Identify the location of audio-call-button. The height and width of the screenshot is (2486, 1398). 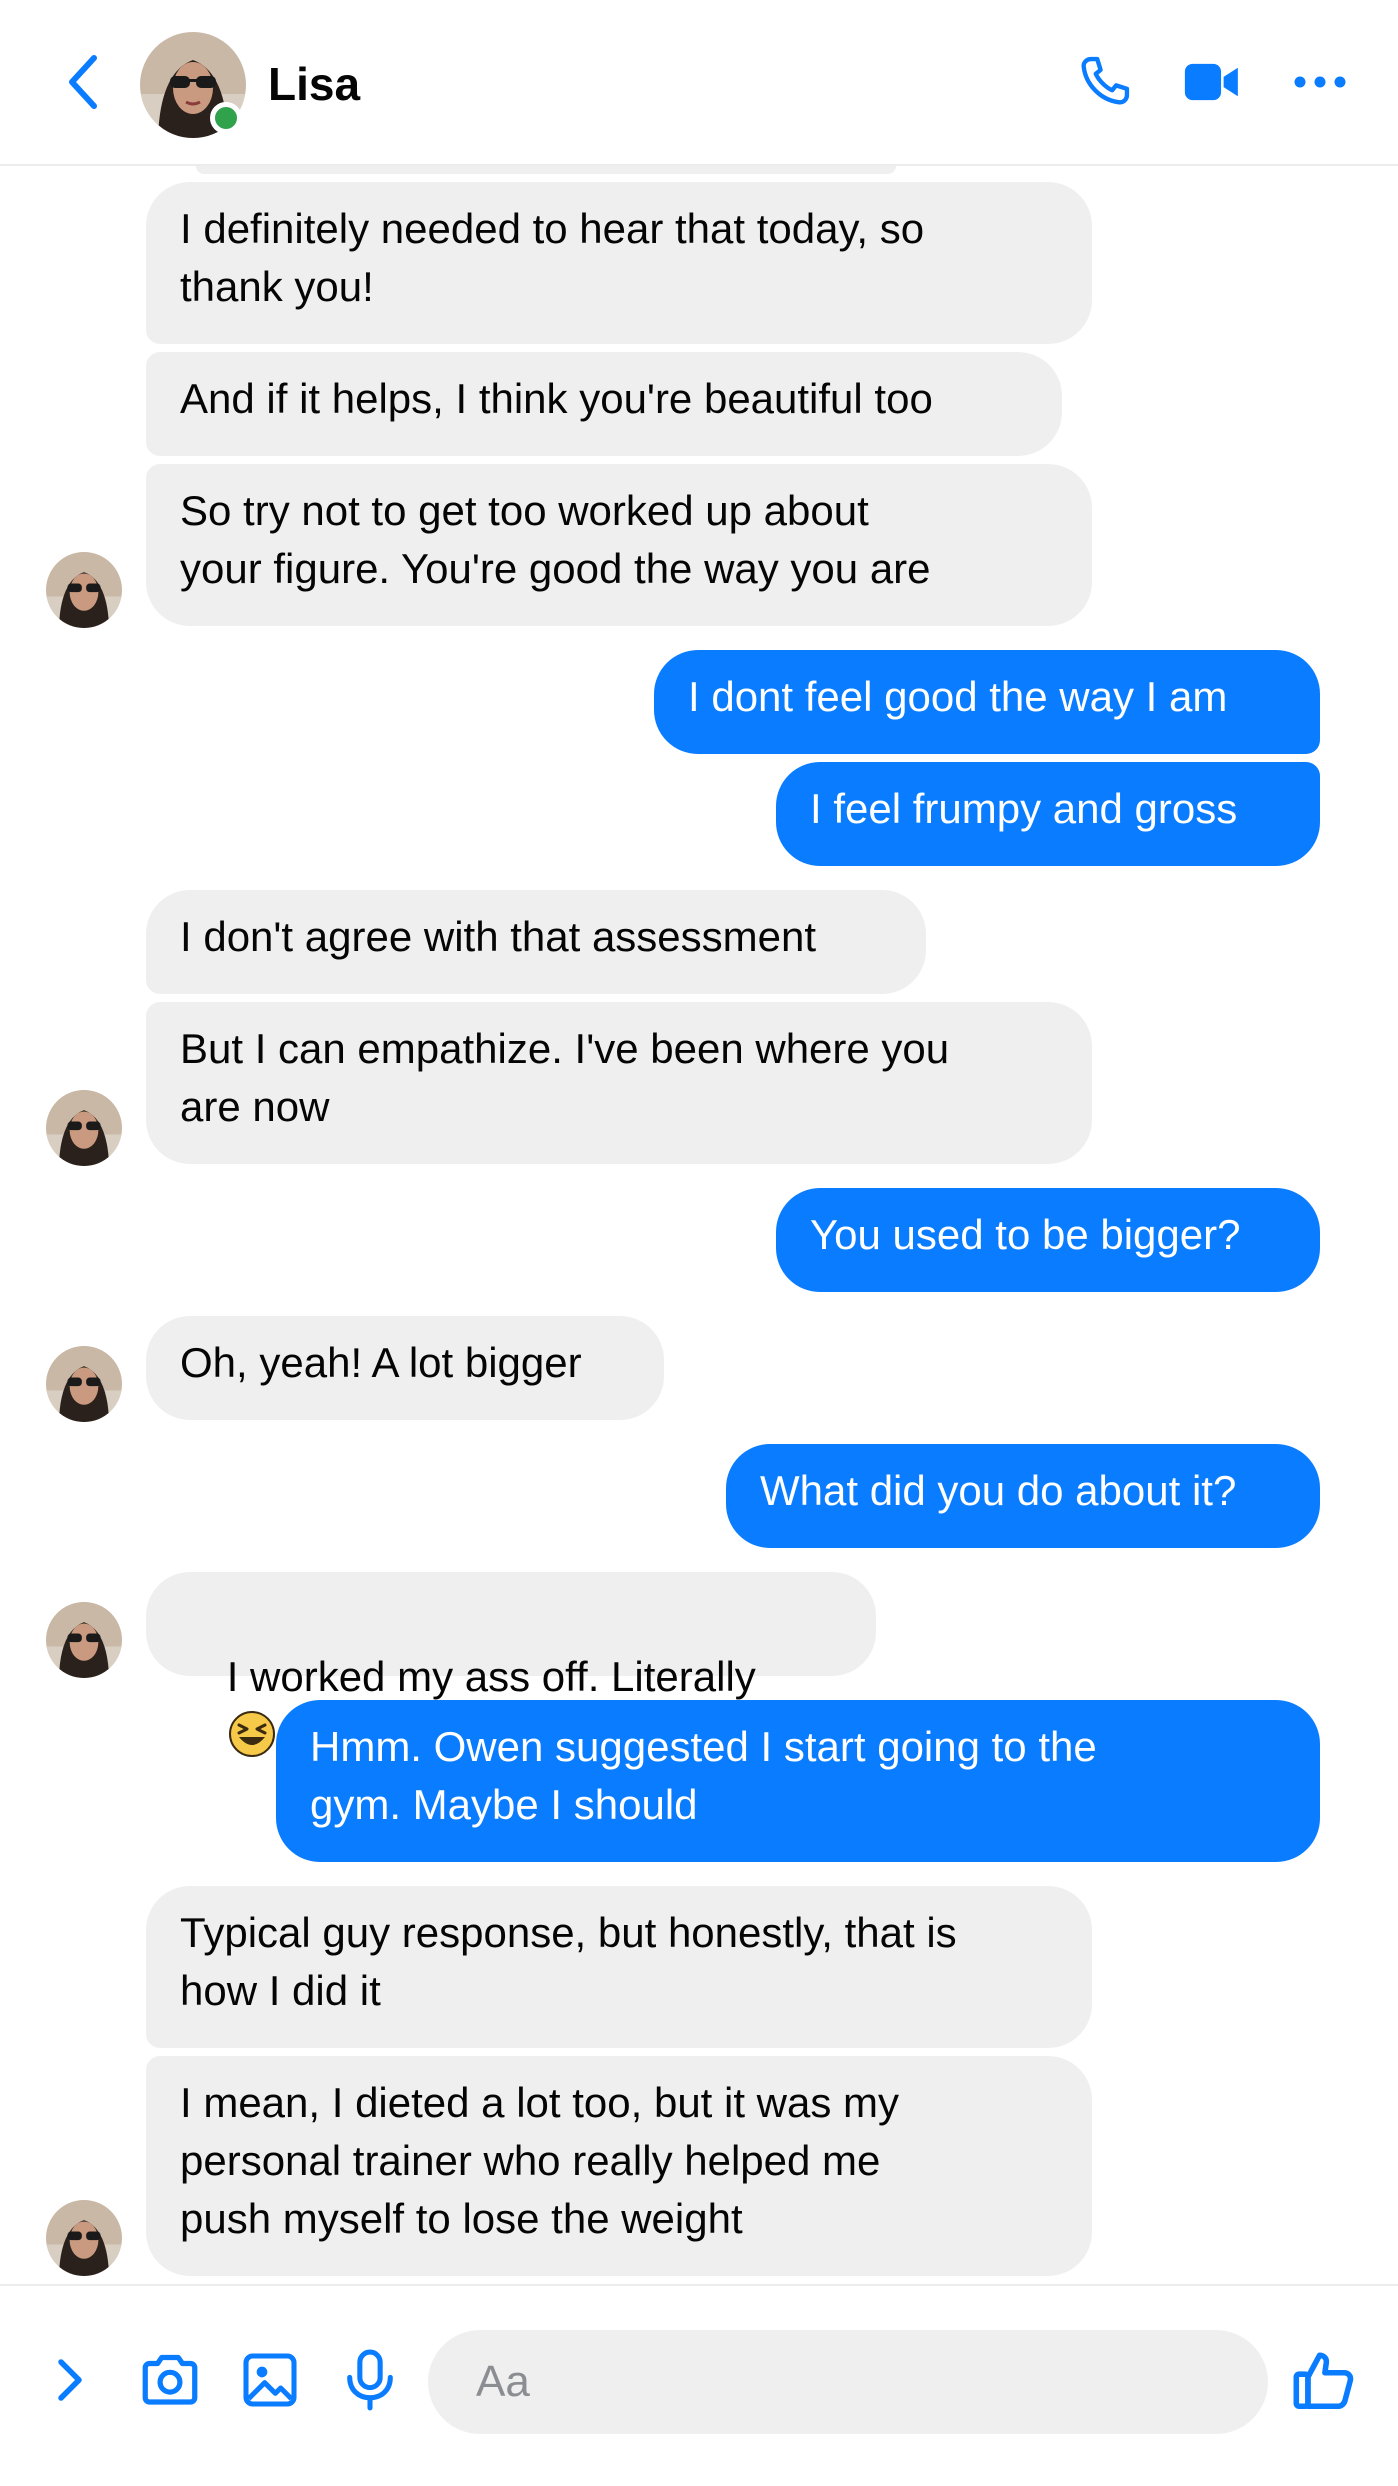
(1104, 82).